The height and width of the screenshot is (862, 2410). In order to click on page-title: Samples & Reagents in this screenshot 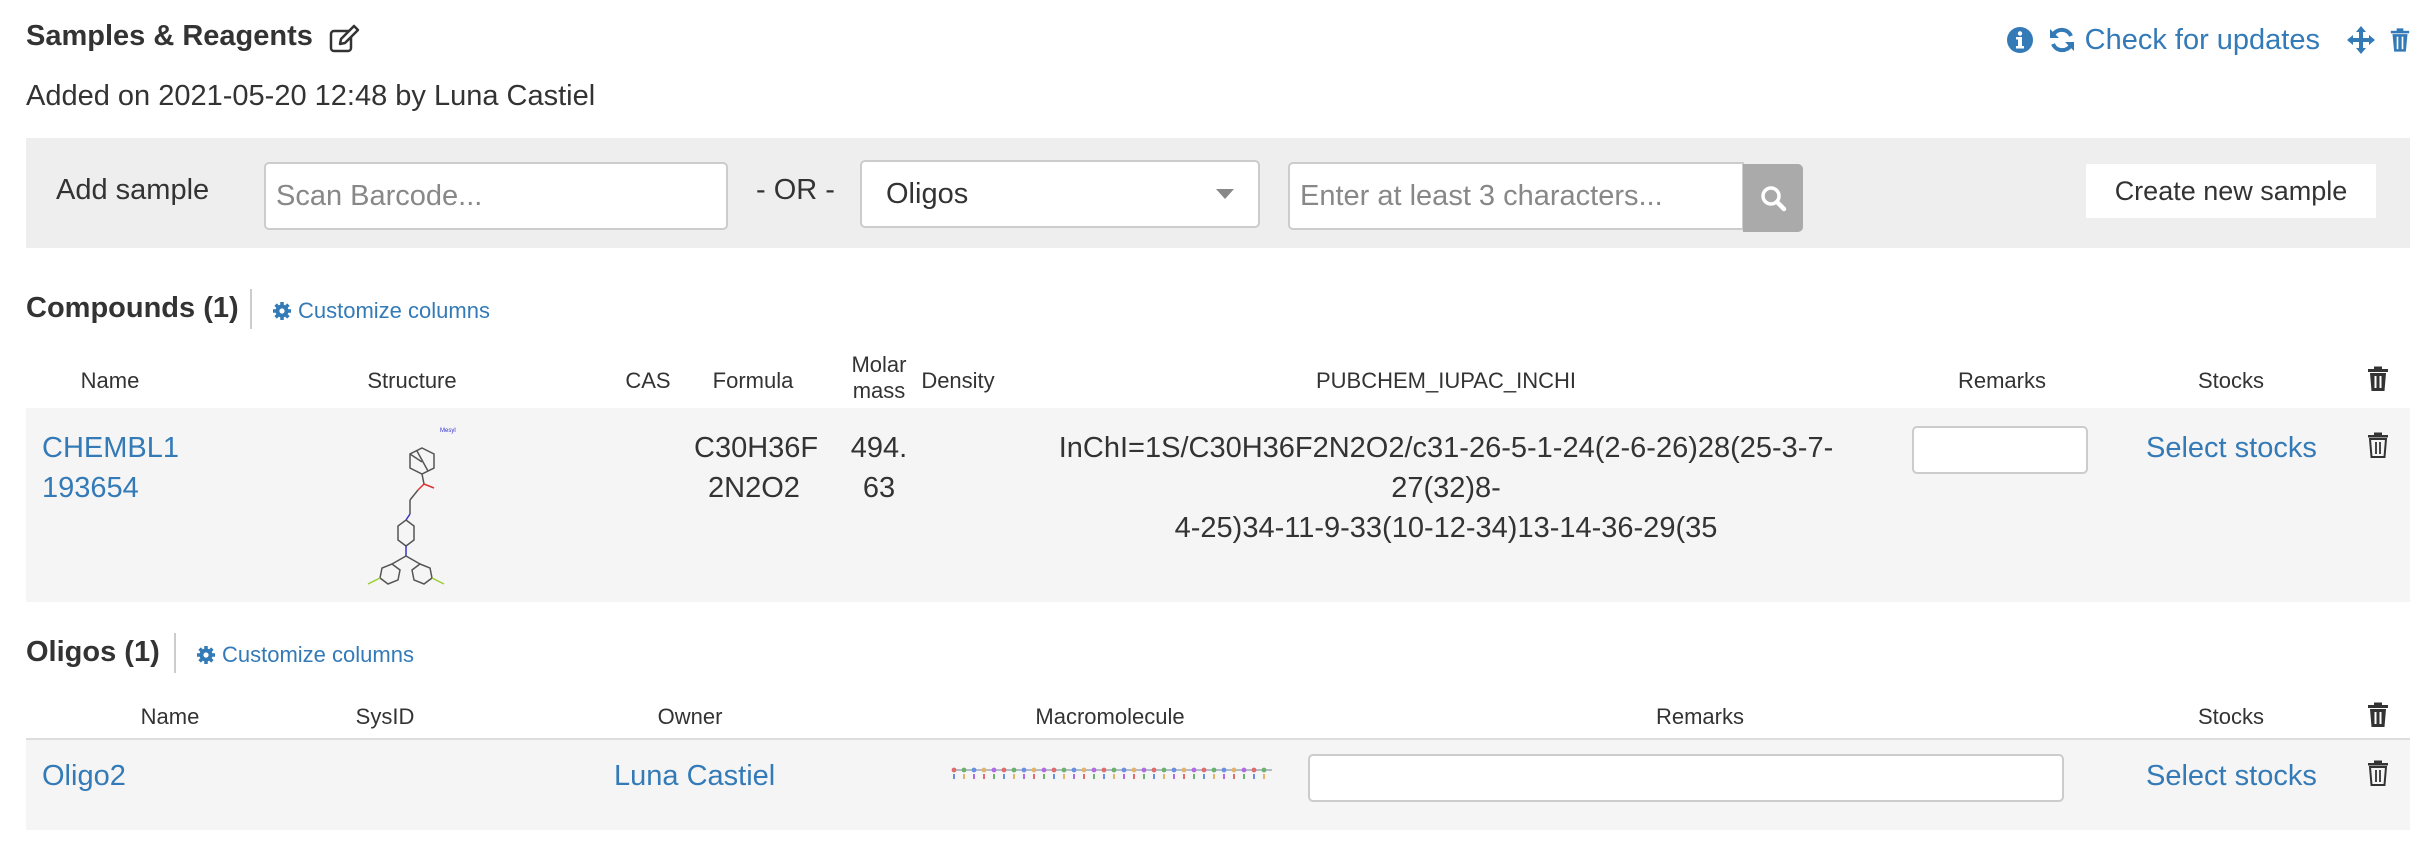, I will do `click(169, 36)`.